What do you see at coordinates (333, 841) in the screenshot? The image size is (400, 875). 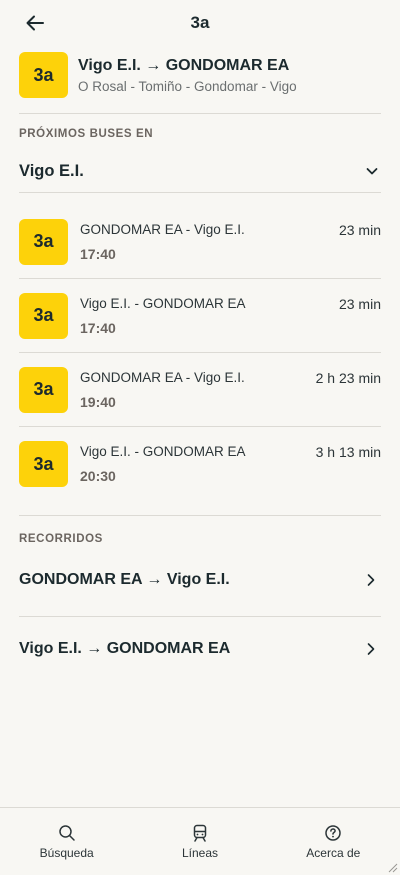 I see `tab-acerca-de: Acerca de` at bounding box center [333, 841].